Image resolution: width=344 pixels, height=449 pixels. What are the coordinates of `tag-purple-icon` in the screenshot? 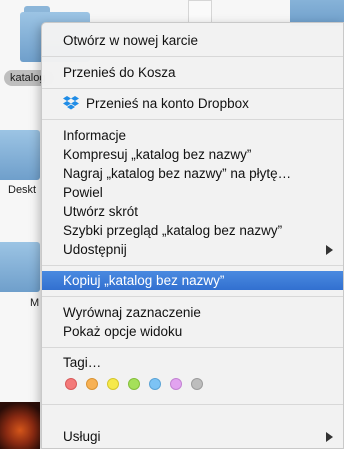 It's located at (176, 384).